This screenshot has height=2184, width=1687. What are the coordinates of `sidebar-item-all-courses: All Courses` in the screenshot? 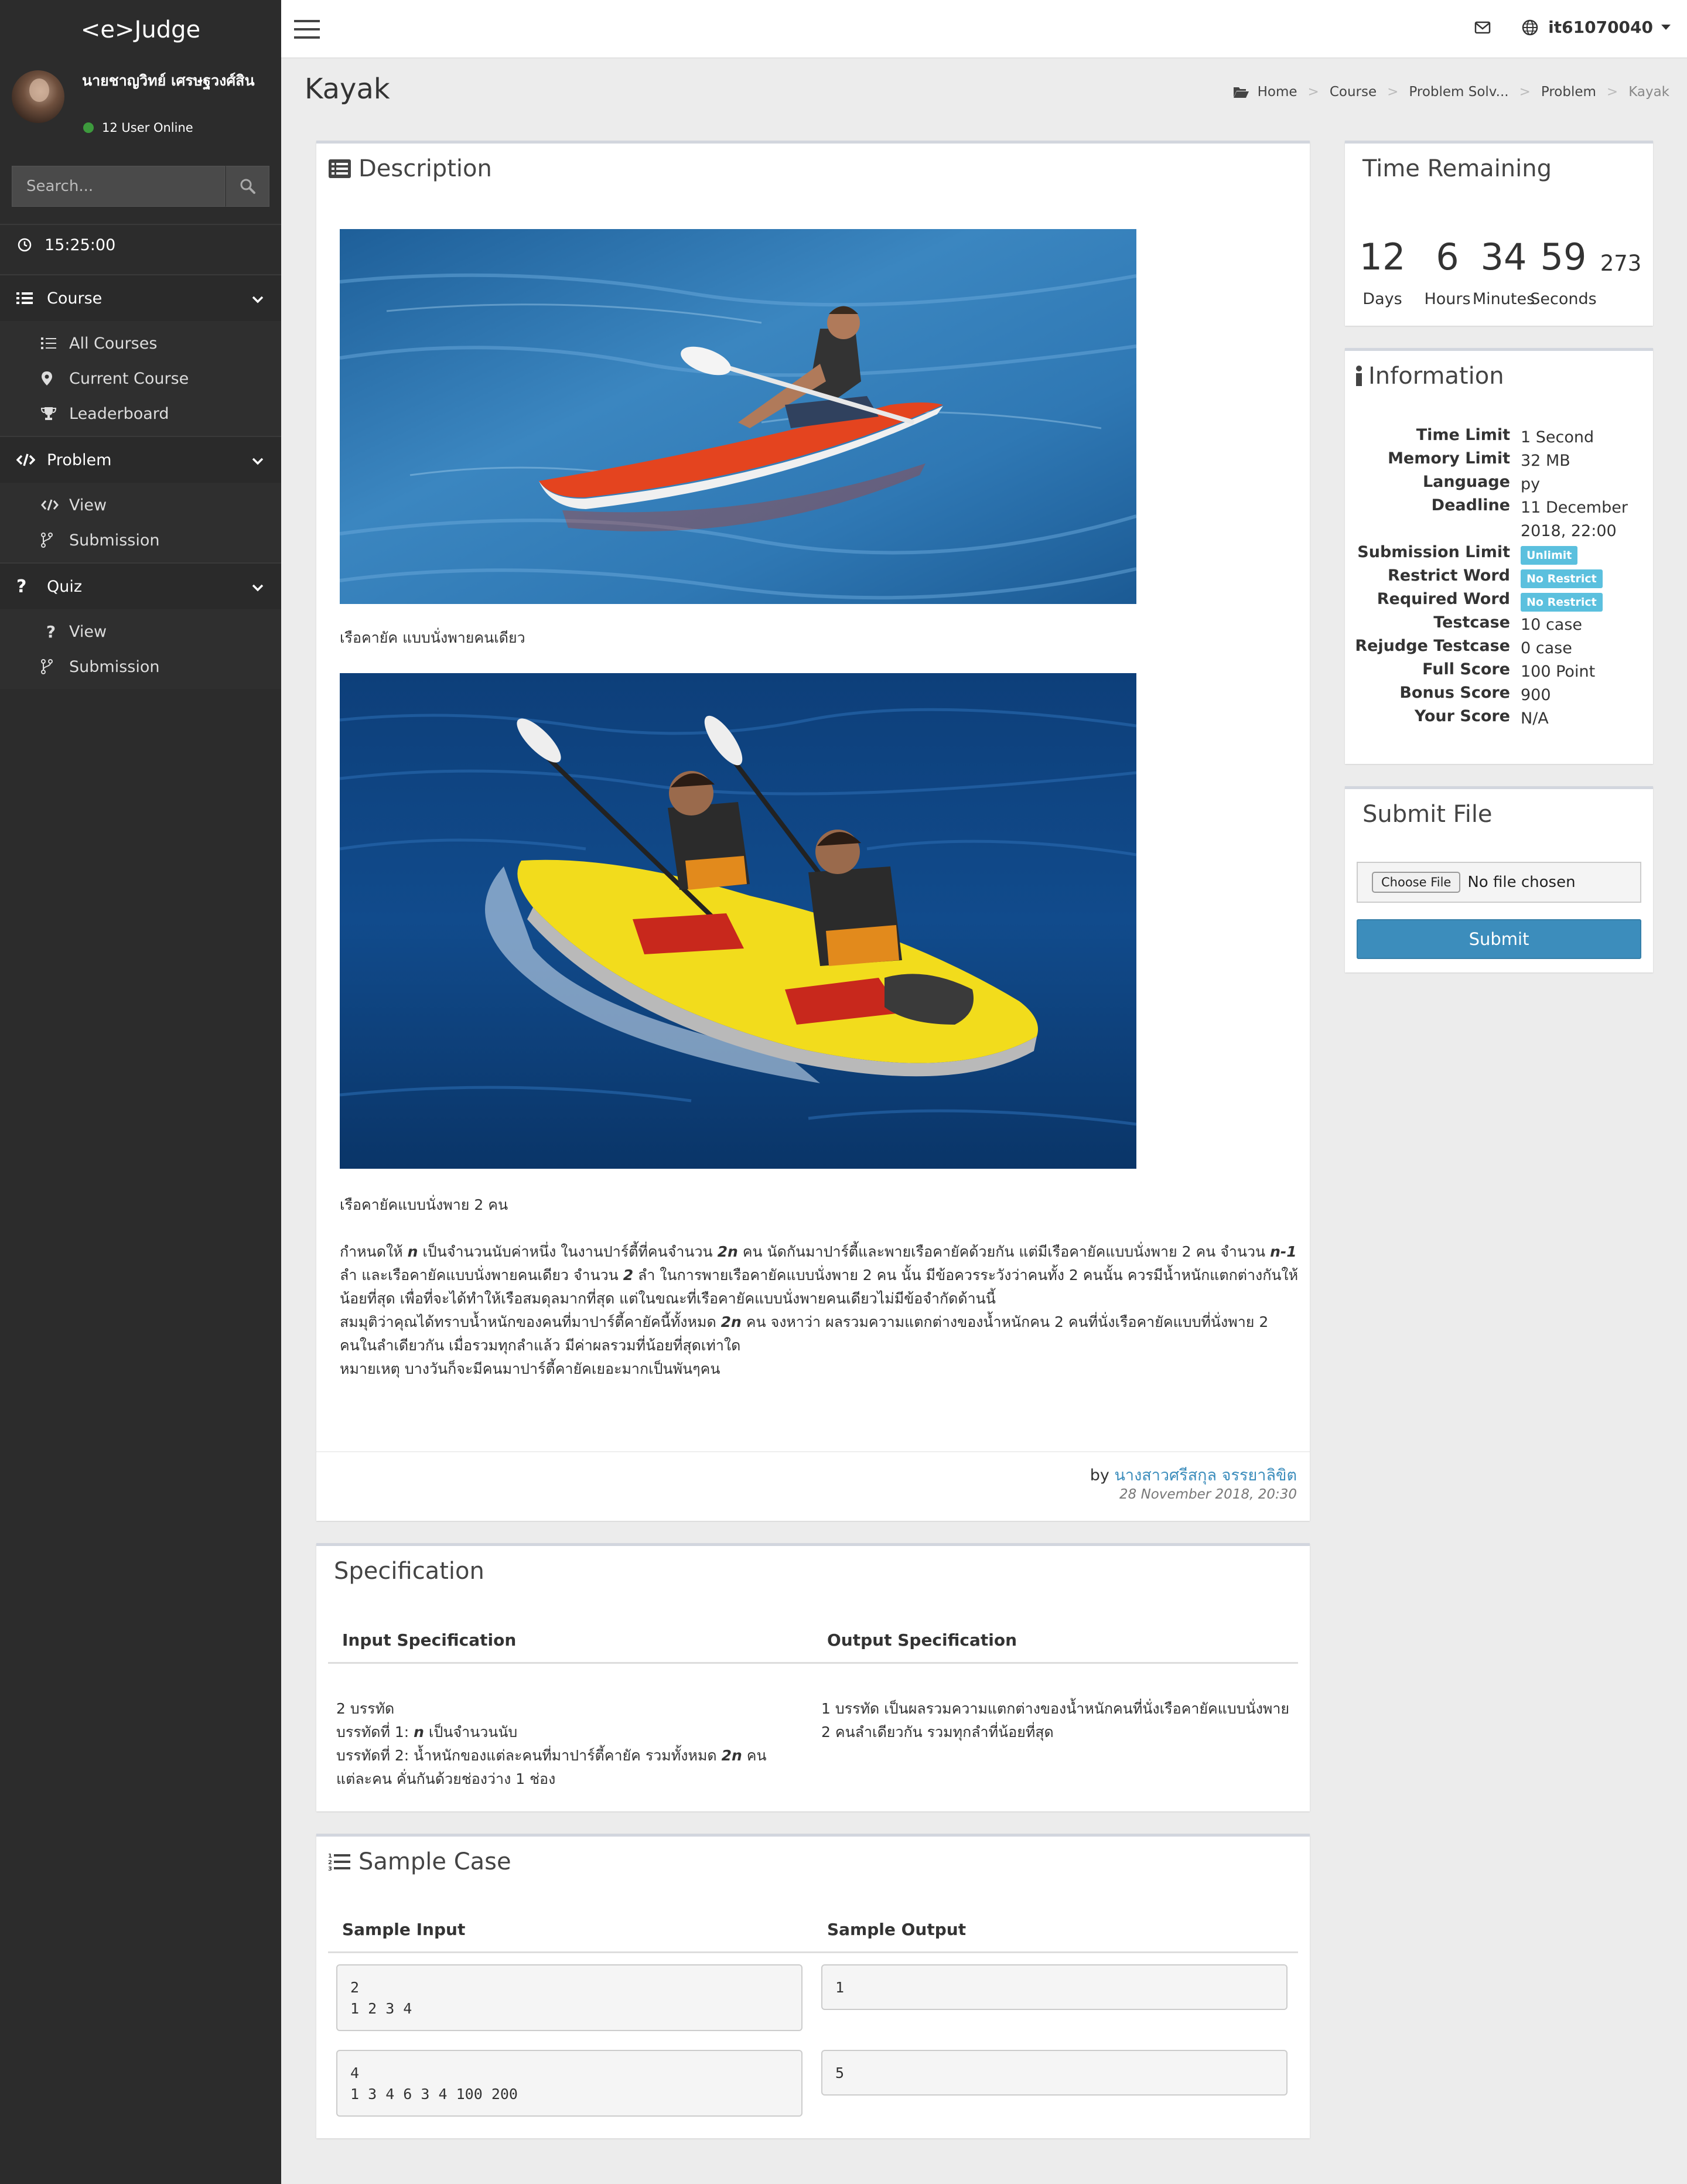 It's located at (140, 343).